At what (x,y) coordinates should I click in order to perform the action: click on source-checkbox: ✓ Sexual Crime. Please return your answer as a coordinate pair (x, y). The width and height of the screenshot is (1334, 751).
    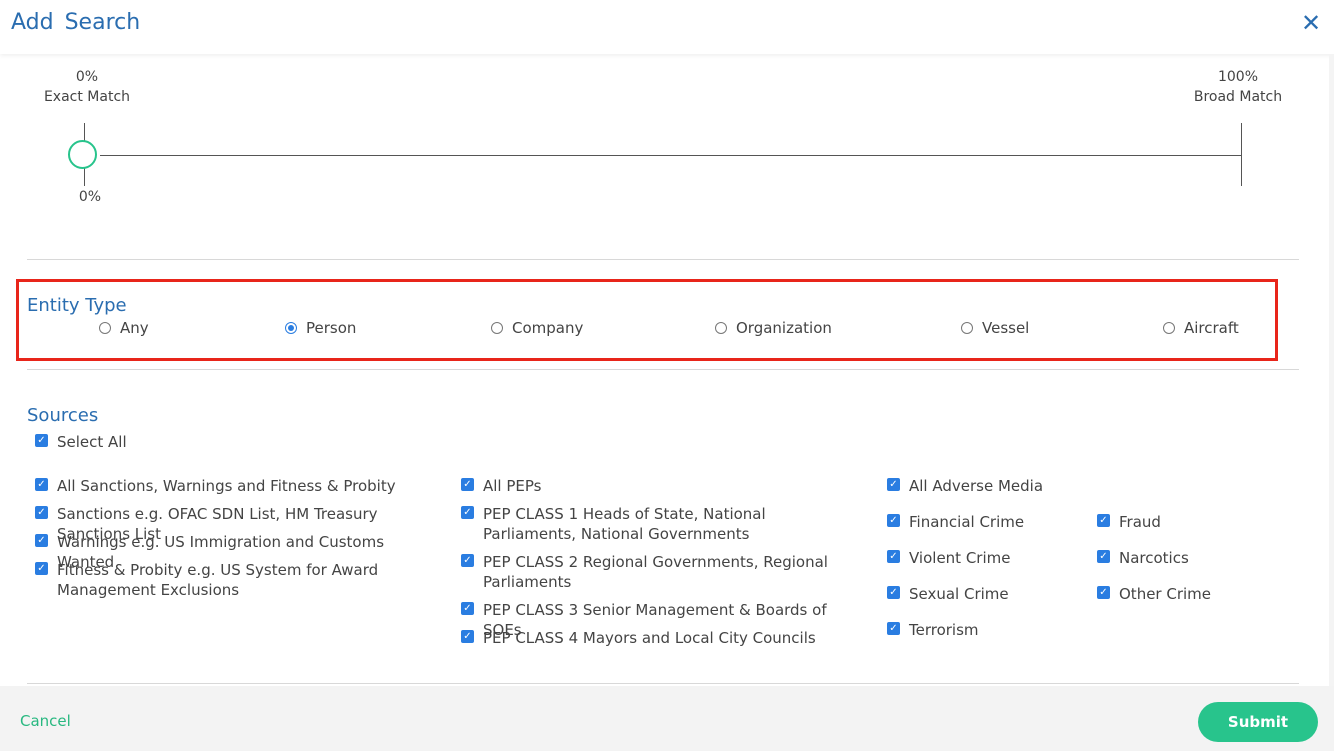
    Looking at the image, I should click on (987, 594).